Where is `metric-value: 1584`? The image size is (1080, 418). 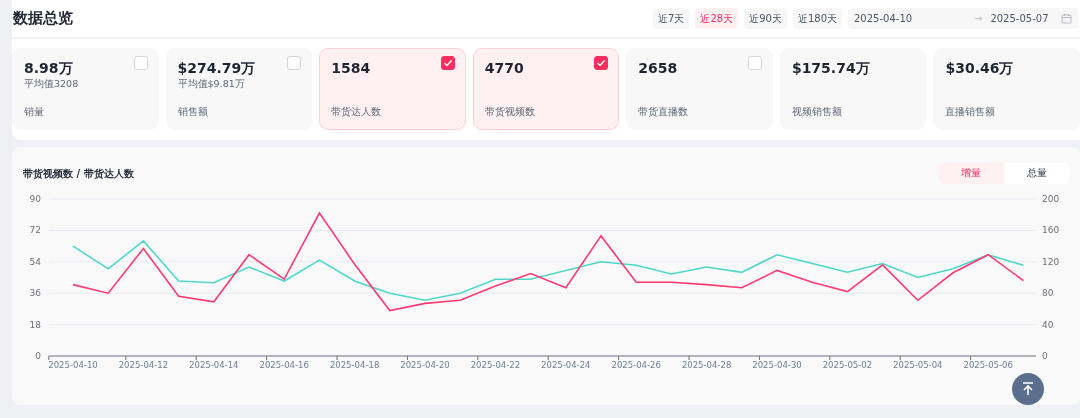
metric-value: 1584 is located at coordinates (351, 68).